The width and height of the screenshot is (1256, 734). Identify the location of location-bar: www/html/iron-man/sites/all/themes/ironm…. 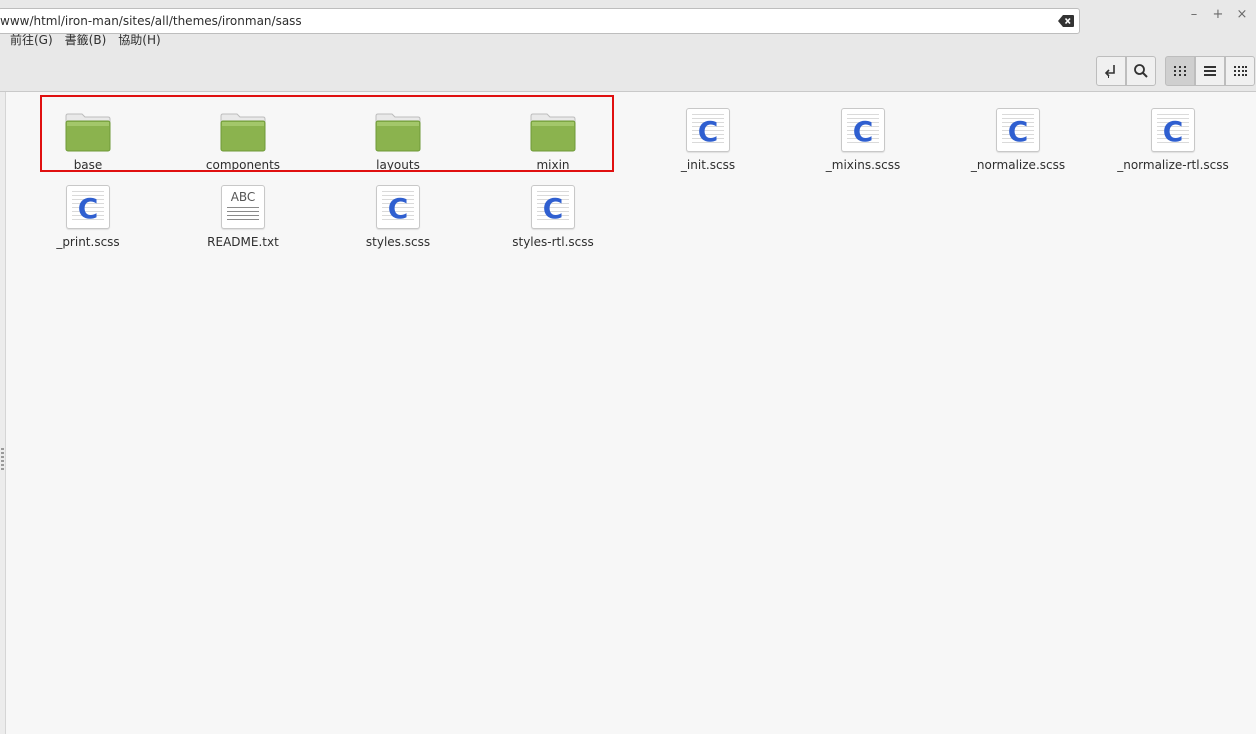
(540, 21).